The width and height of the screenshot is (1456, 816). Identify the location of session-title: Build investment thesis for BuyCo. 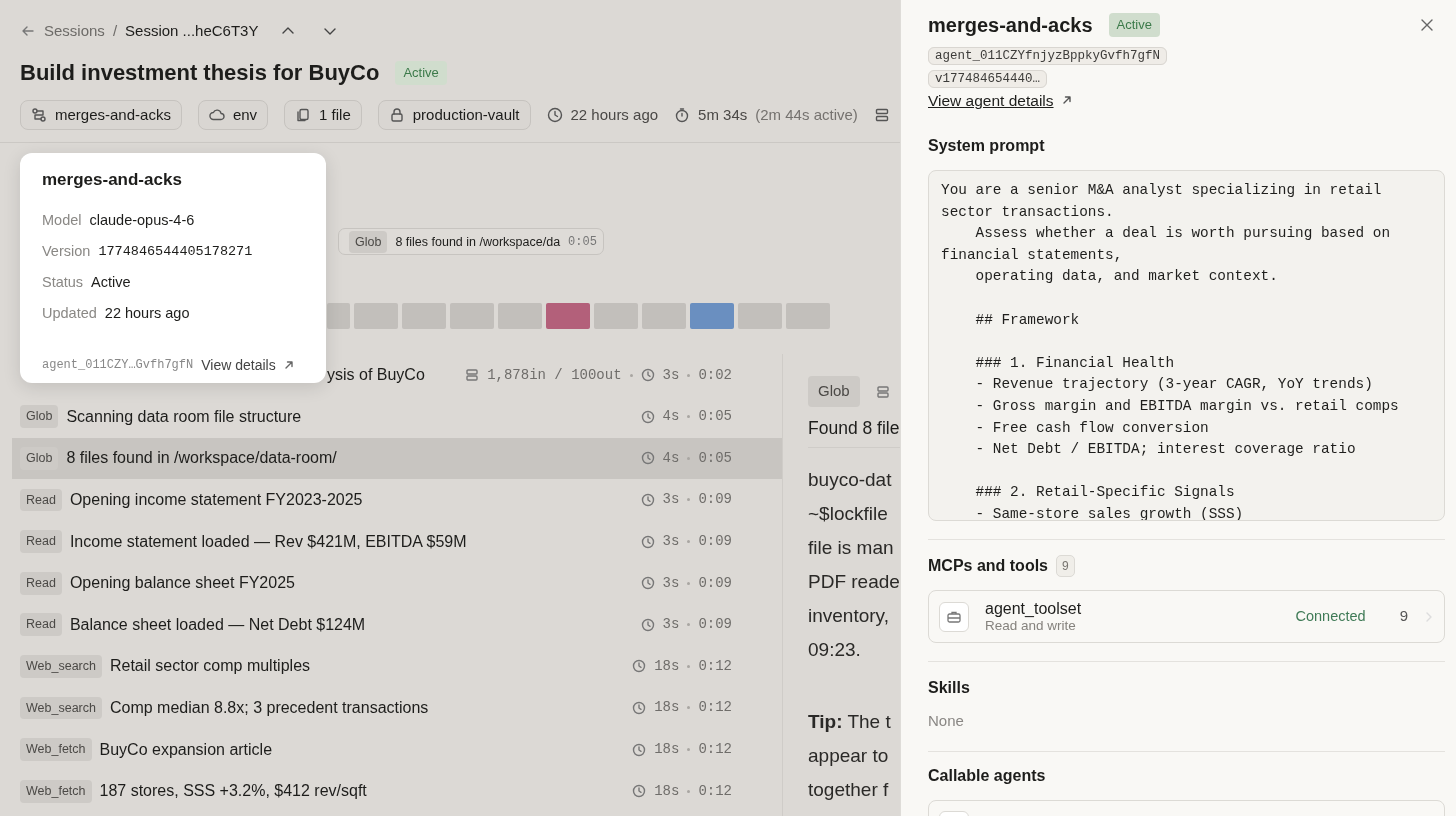
(200, 73).